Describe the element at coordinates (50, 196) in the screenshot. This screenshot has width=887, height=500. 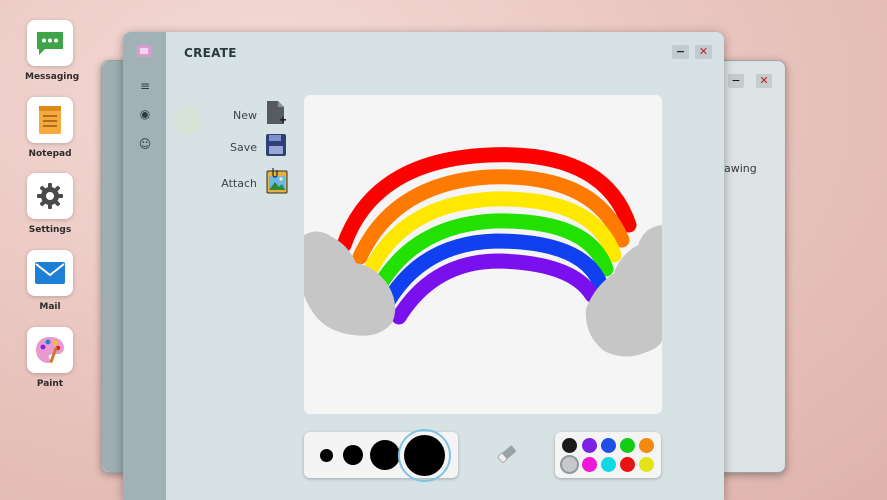
I see `gear-icon` at that location.